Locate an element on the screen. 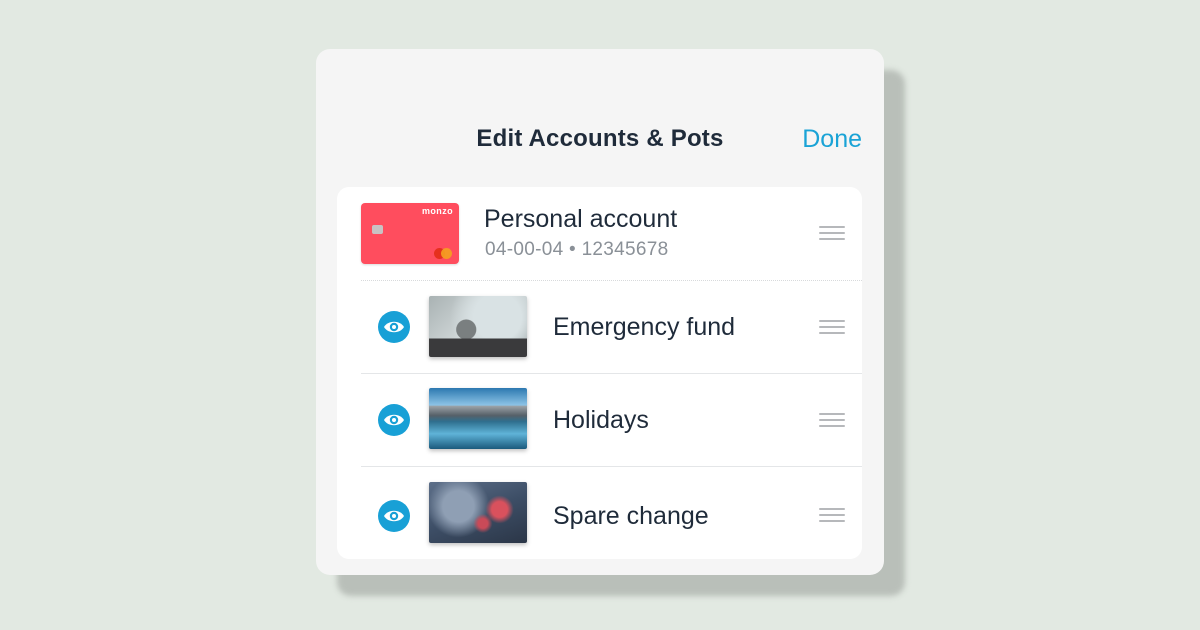 The height and width of the screenshot is (630, 1200). pot-row: Spare change is located at coordinates (599, 512).